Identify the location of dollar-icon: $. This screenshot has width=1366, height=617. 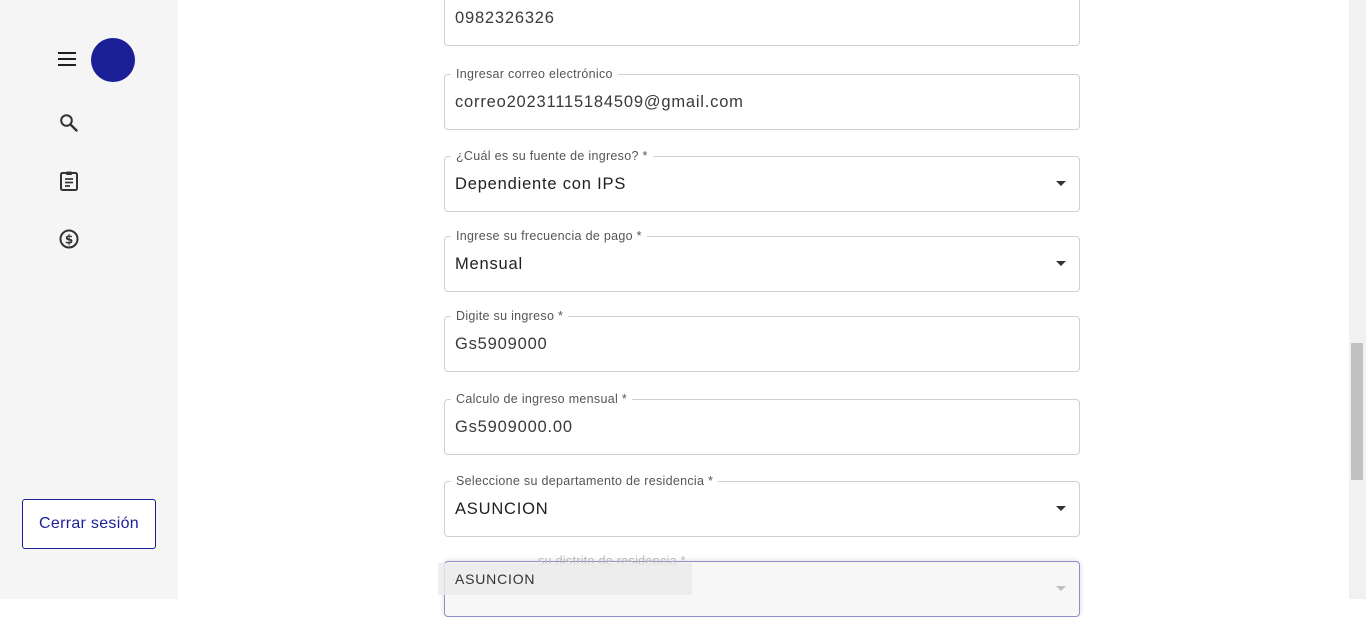
(69, 239).